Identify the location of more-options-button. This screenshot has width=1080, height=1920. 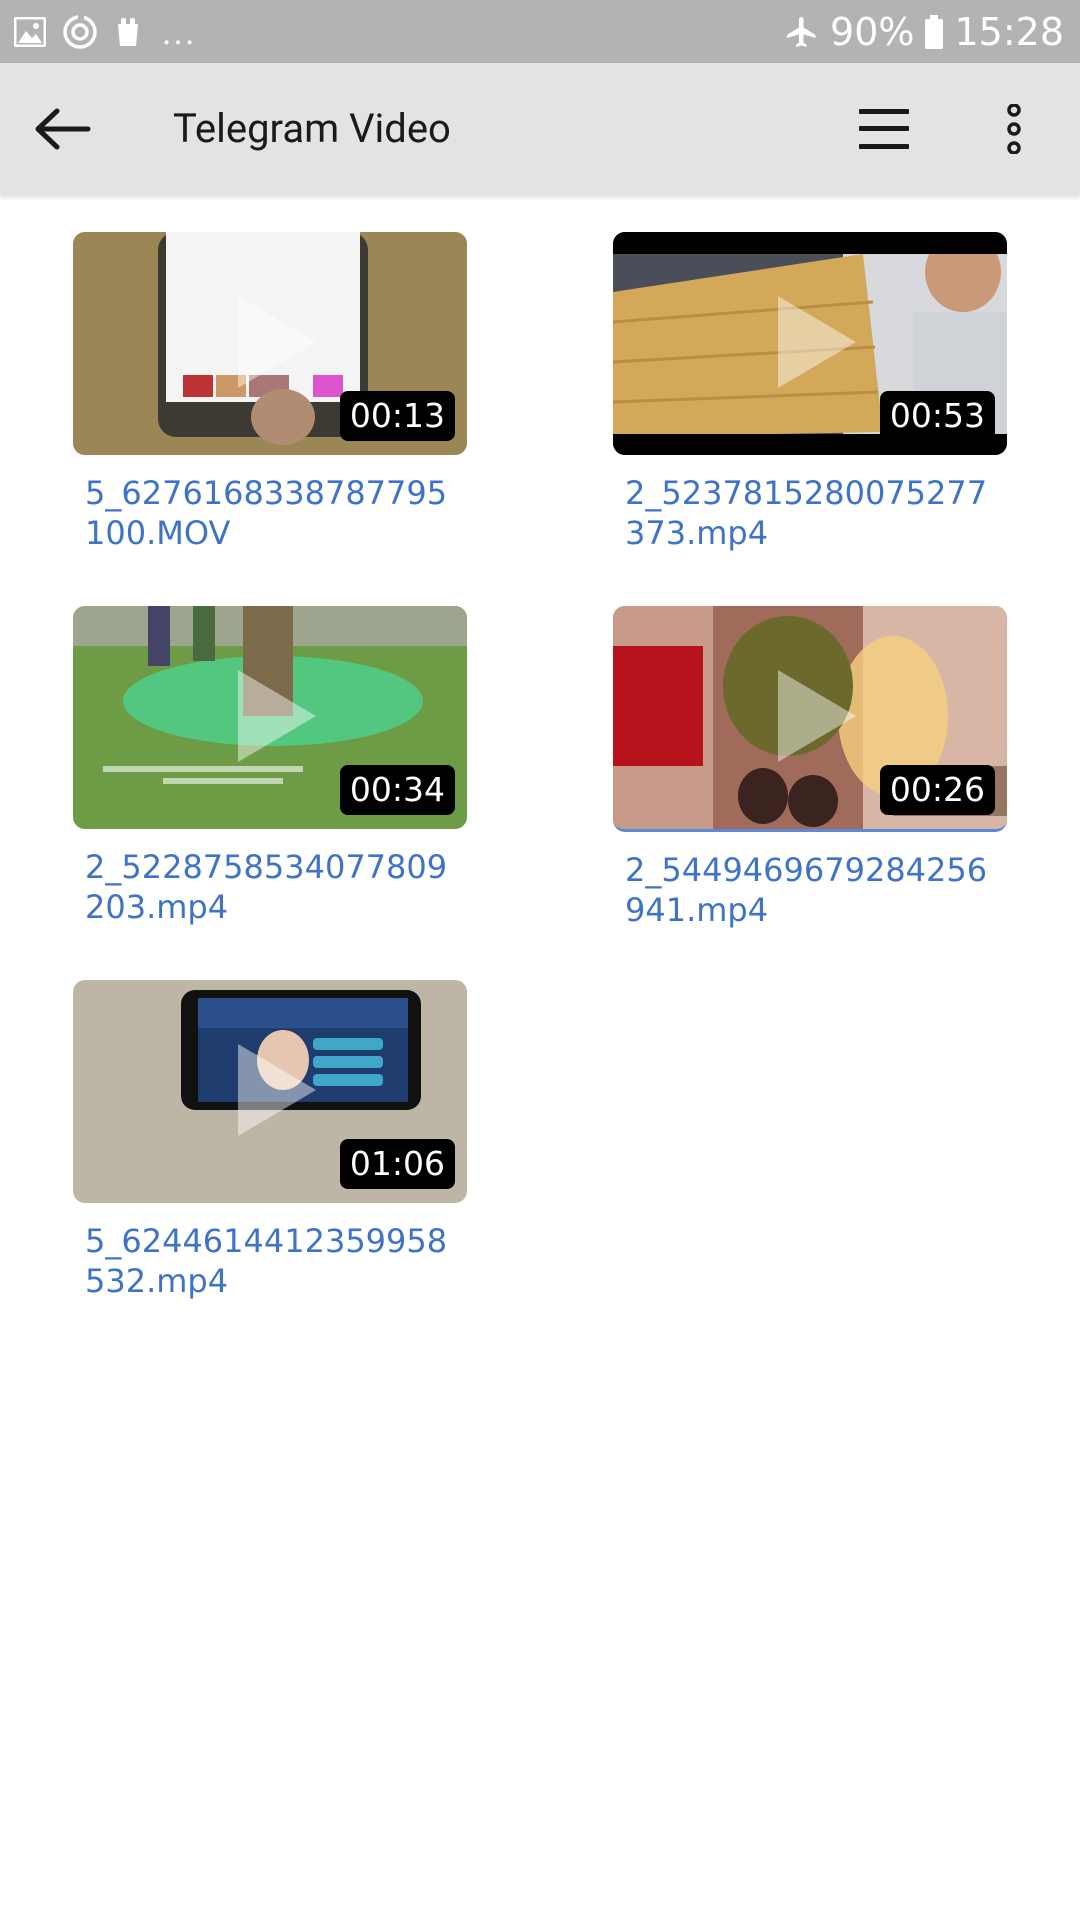
(1014, 129).